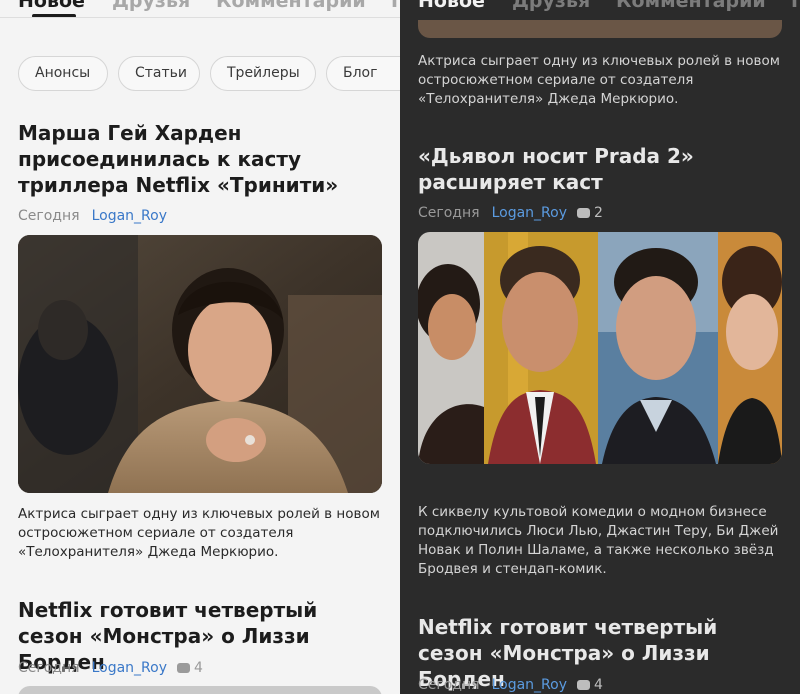 The image size is (800, 694). Describe the element at coordinates (159, 73) in the screenshot. I see `chip-articles: Статьи` at that location.